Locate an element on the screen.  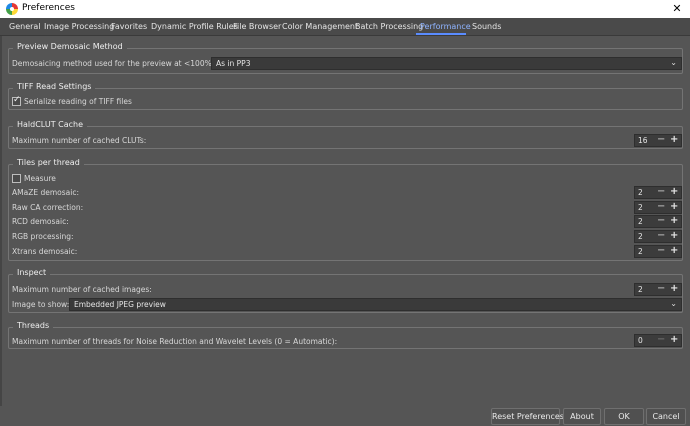
cached-images-spinner: 2 − + is located at coordinates (658, 289).